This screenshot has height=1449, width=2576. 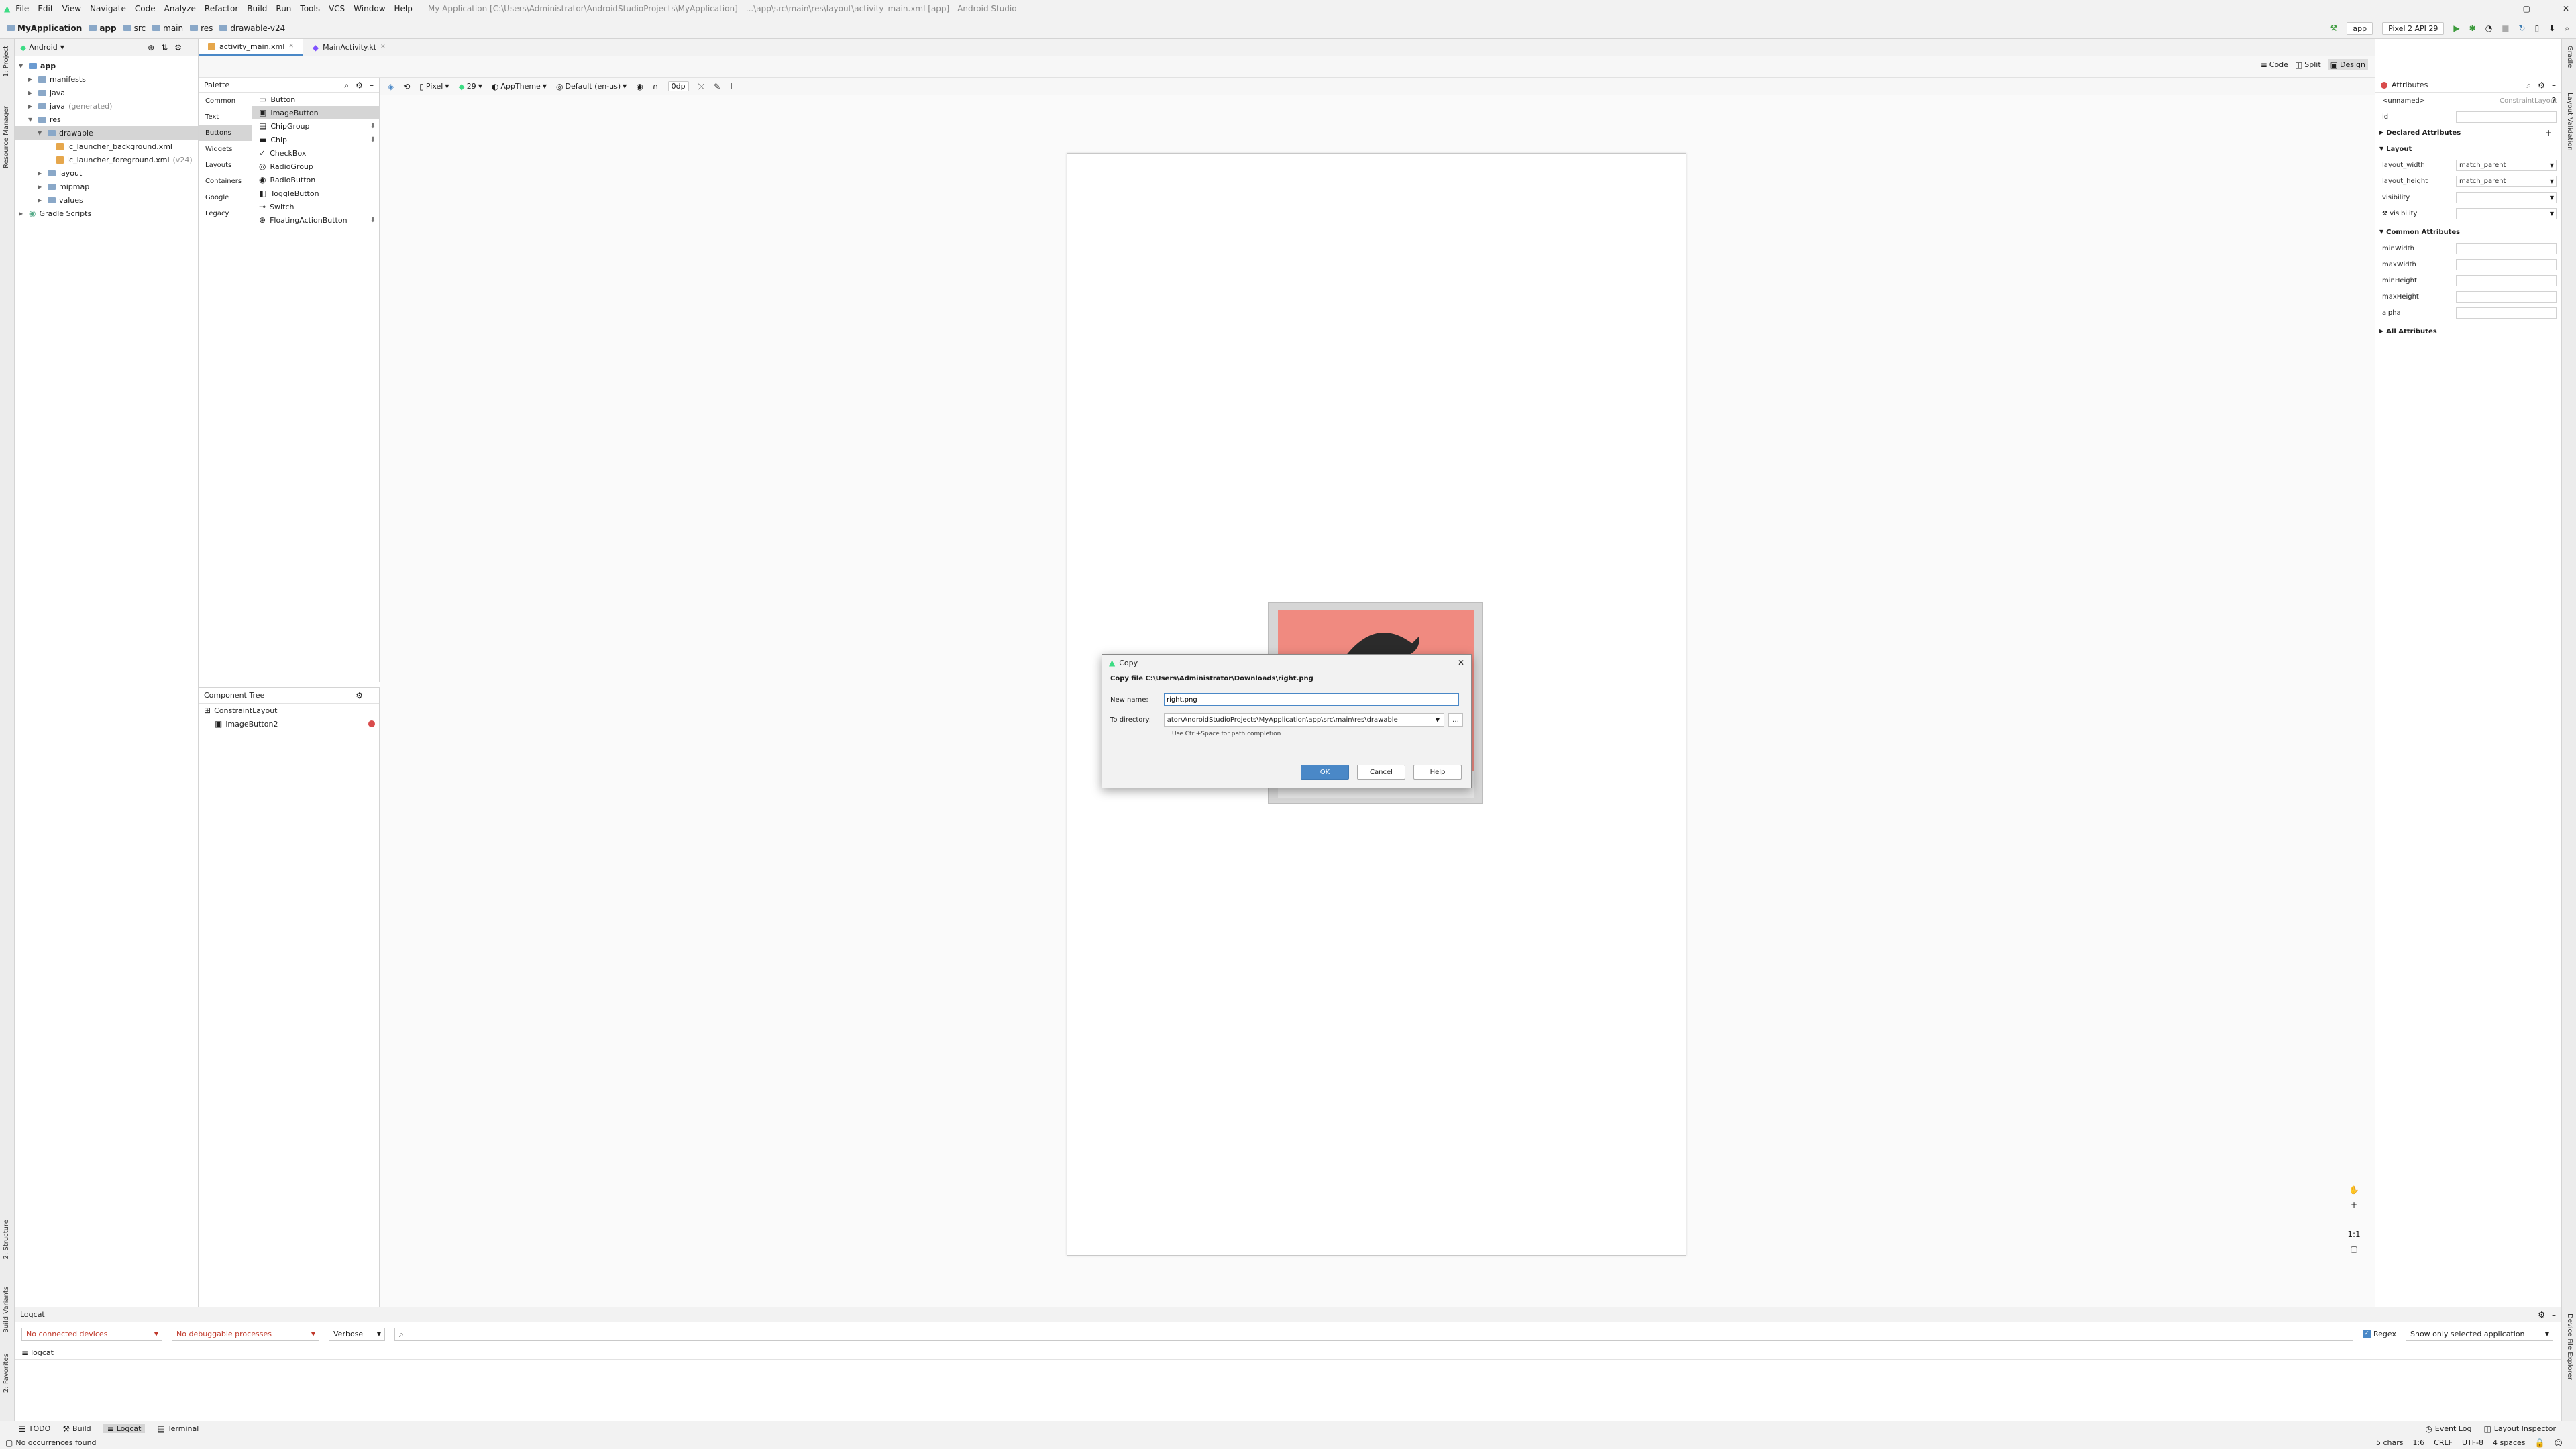 What do you see at coordinates (225, 149) in the screenshot?
I see `palette-category-widgets: Widgets` at bounding box center [225, 149].